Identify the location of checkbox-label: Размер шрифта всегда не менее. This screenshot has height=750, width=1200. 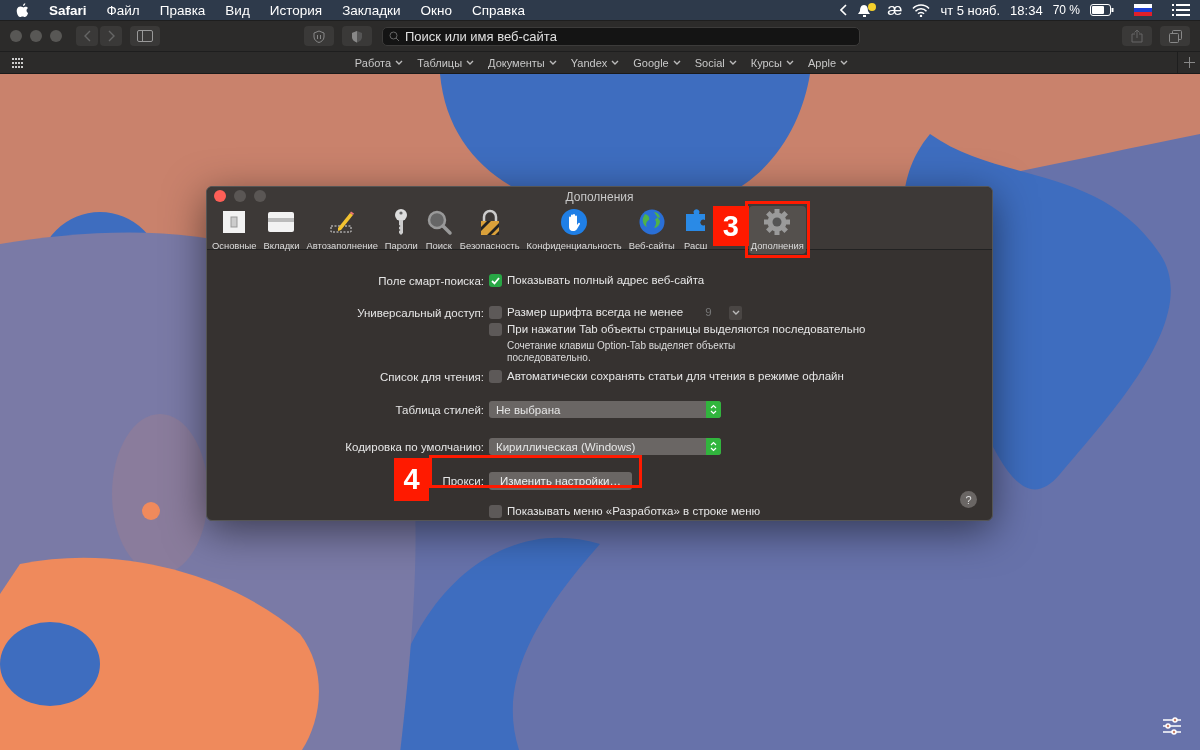
(595, 312).